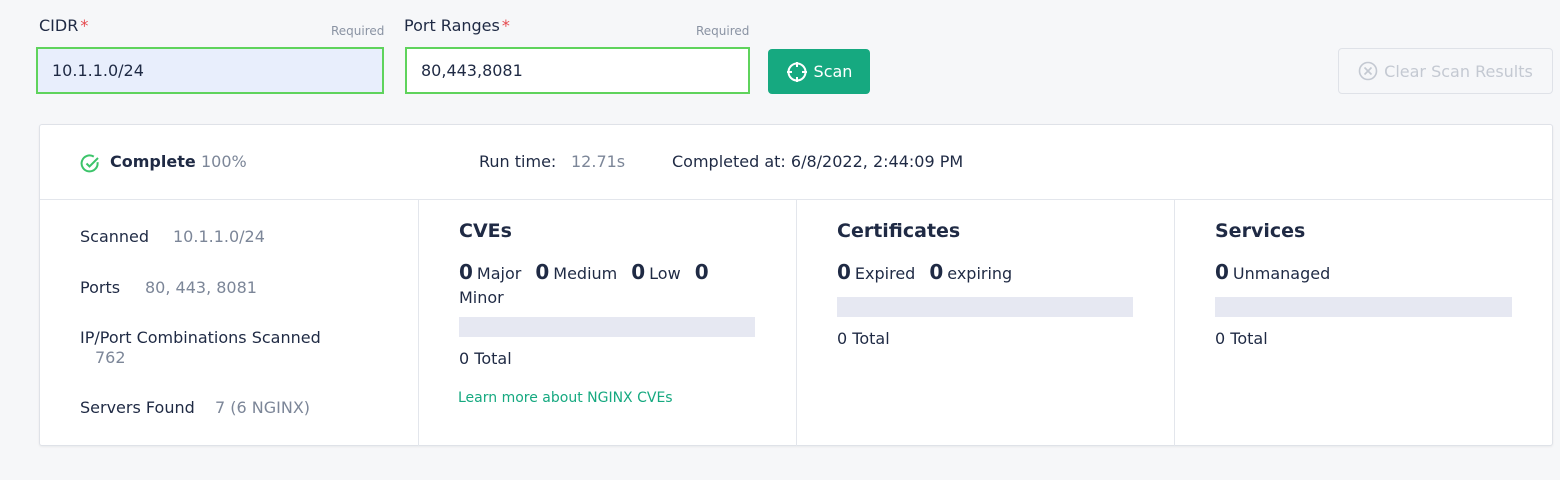 The height and width of the screenshot is (480, 1560). What do you see at coordinates (665, 273) in the screenshot?
I see `cves-low-label: Low` at bounding box center [665, 273].